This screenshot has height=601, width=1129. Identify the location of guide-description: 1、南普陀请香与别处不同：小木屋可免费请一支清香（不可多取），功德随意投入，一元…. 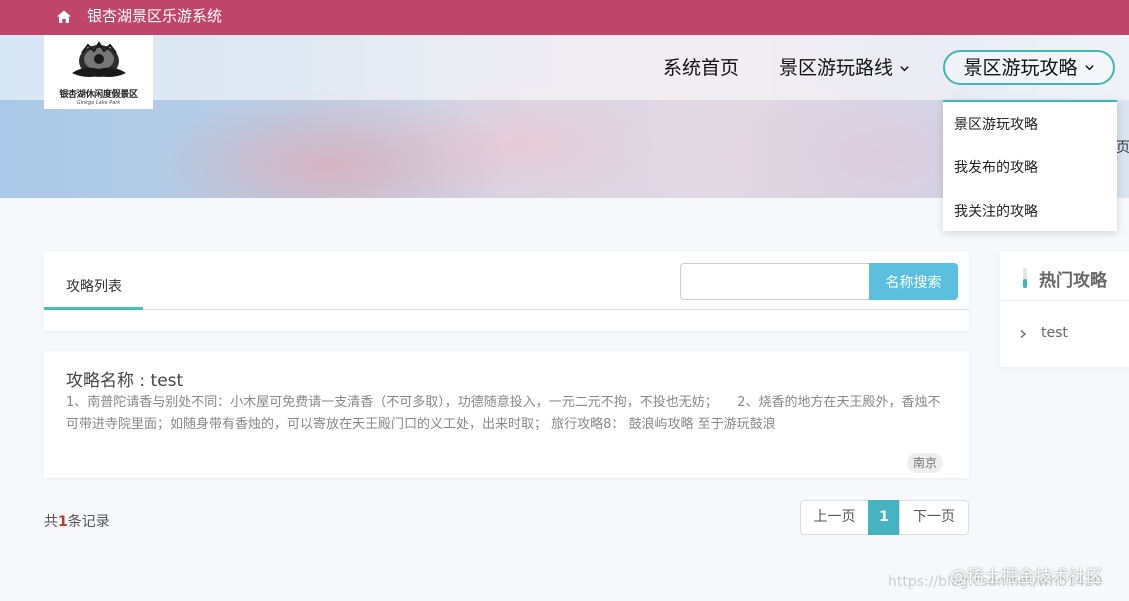
(503, 413).